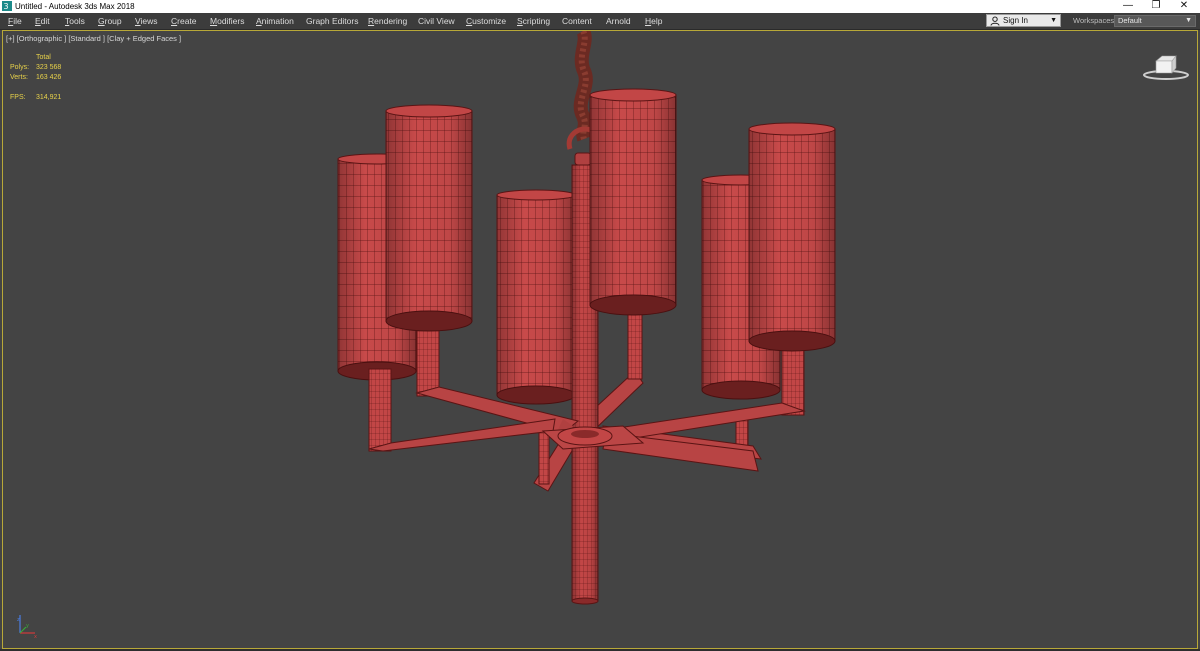 The image size is (1200, 651). What do you see at coordinates (792, 237) in the screenshot?
I see `cylinder-shade-front-right` at bounding box center [792, 237].